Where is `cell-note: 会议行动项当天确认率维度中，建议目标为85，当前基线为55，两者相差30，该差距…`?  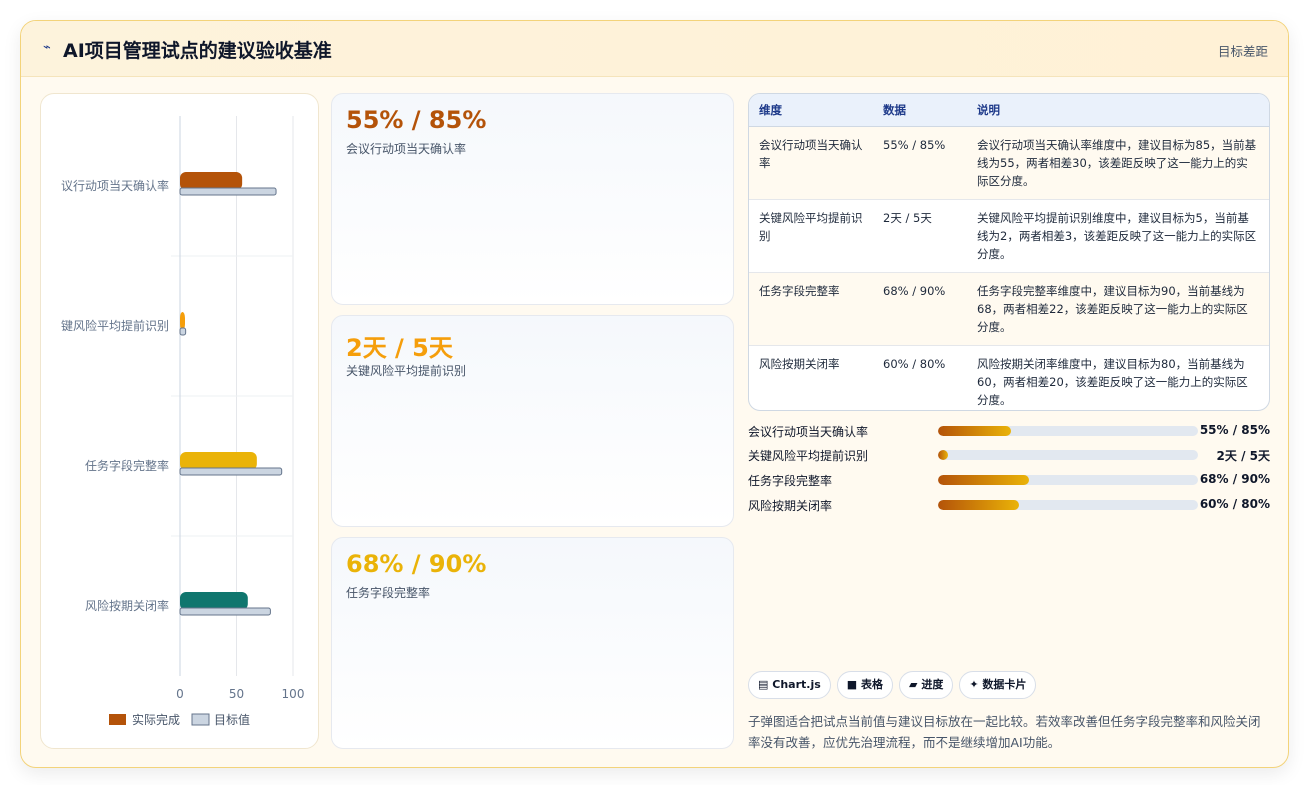 cell-note: 会议行动项当天确认率维度中，建议目标为85，当前基线为55，两者相差30，该差距… is located at coordinates (1118, 163).